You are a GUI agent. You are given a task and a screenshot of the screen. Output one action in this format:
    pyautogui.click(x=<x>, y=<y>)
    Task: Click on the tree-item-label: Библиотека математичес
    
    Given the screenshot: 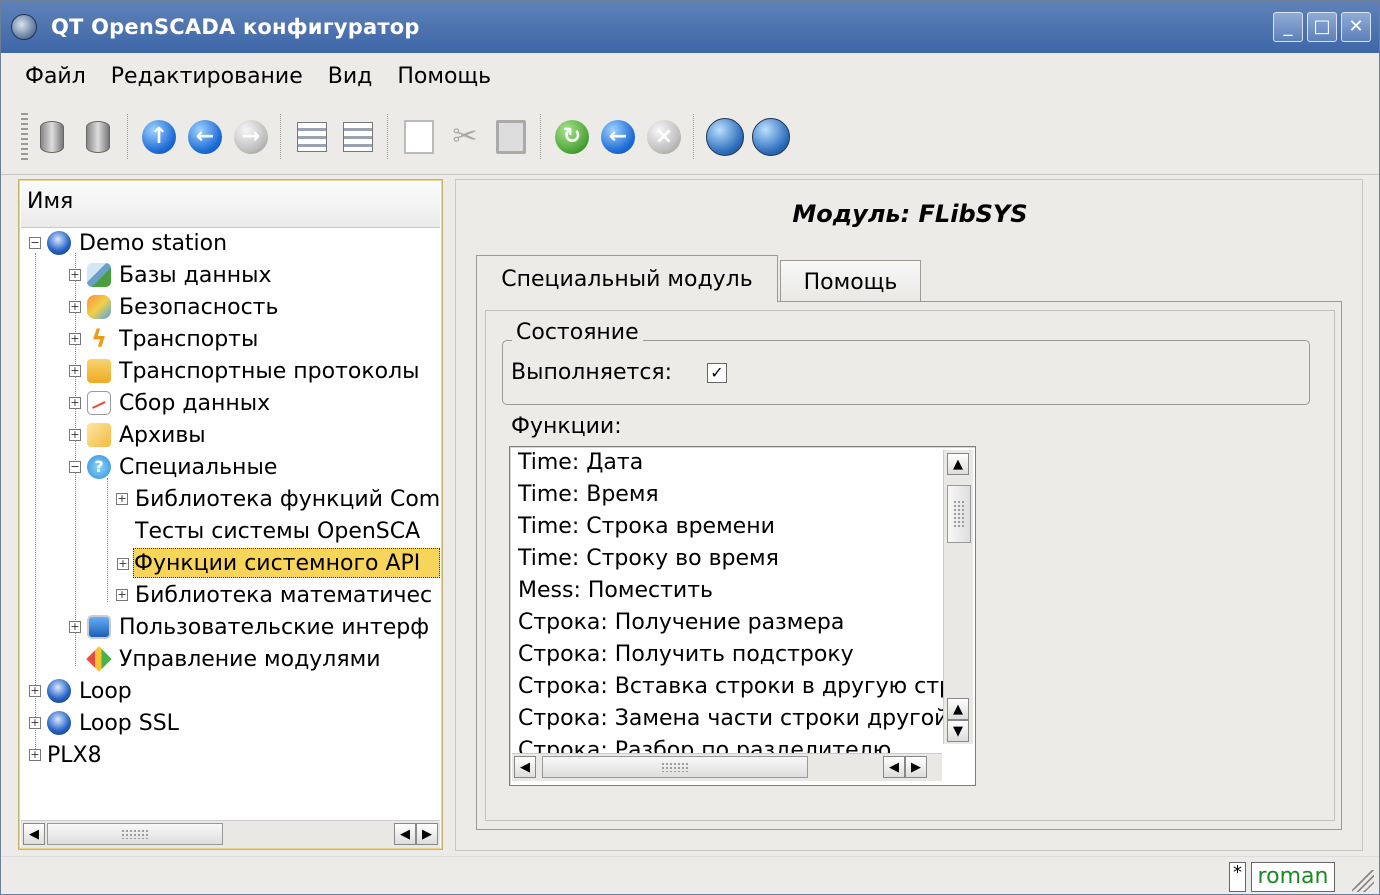 What is the action you would take?
    pyautogui.click(x=284, y=595)
    